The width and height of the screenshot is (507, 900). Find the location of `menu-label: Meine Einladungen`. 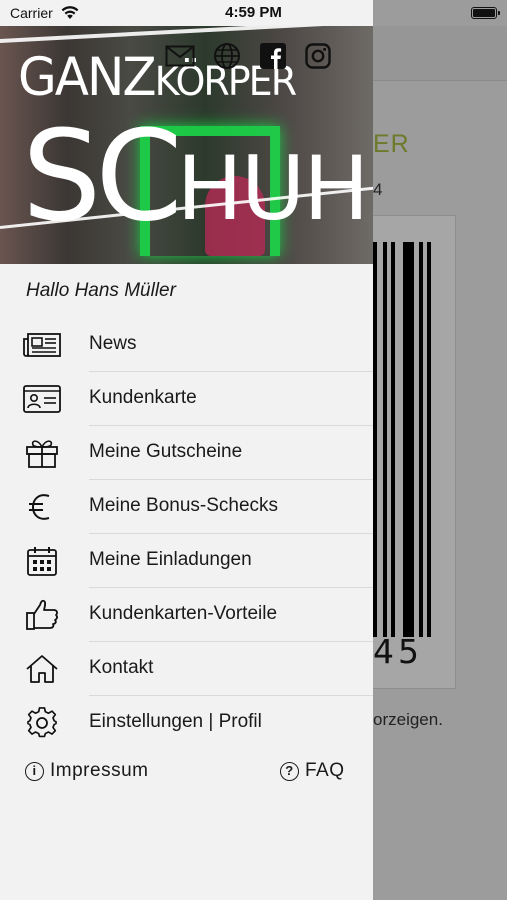

menu-label: Meine Einladungen is located at coordinates (170, 559).